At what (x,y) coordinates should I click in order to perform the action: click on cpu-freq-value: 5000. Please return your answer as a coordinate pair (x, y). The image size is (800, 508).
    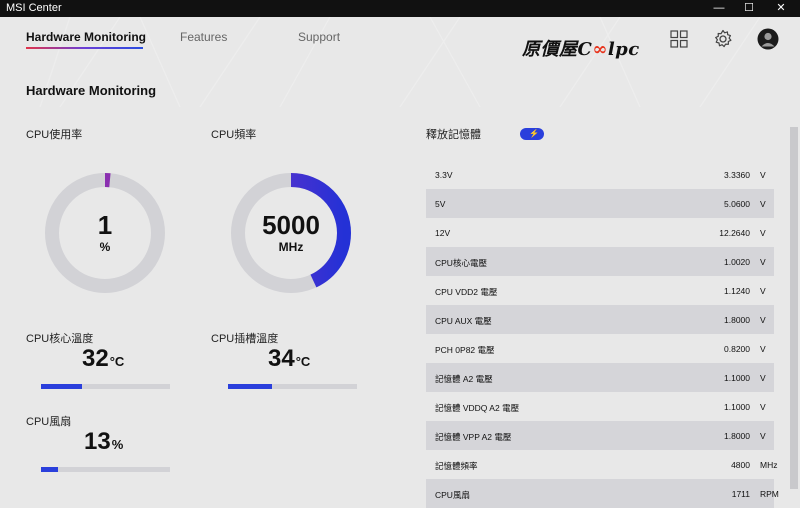
    Looking at the image, I should click on (291, 225).